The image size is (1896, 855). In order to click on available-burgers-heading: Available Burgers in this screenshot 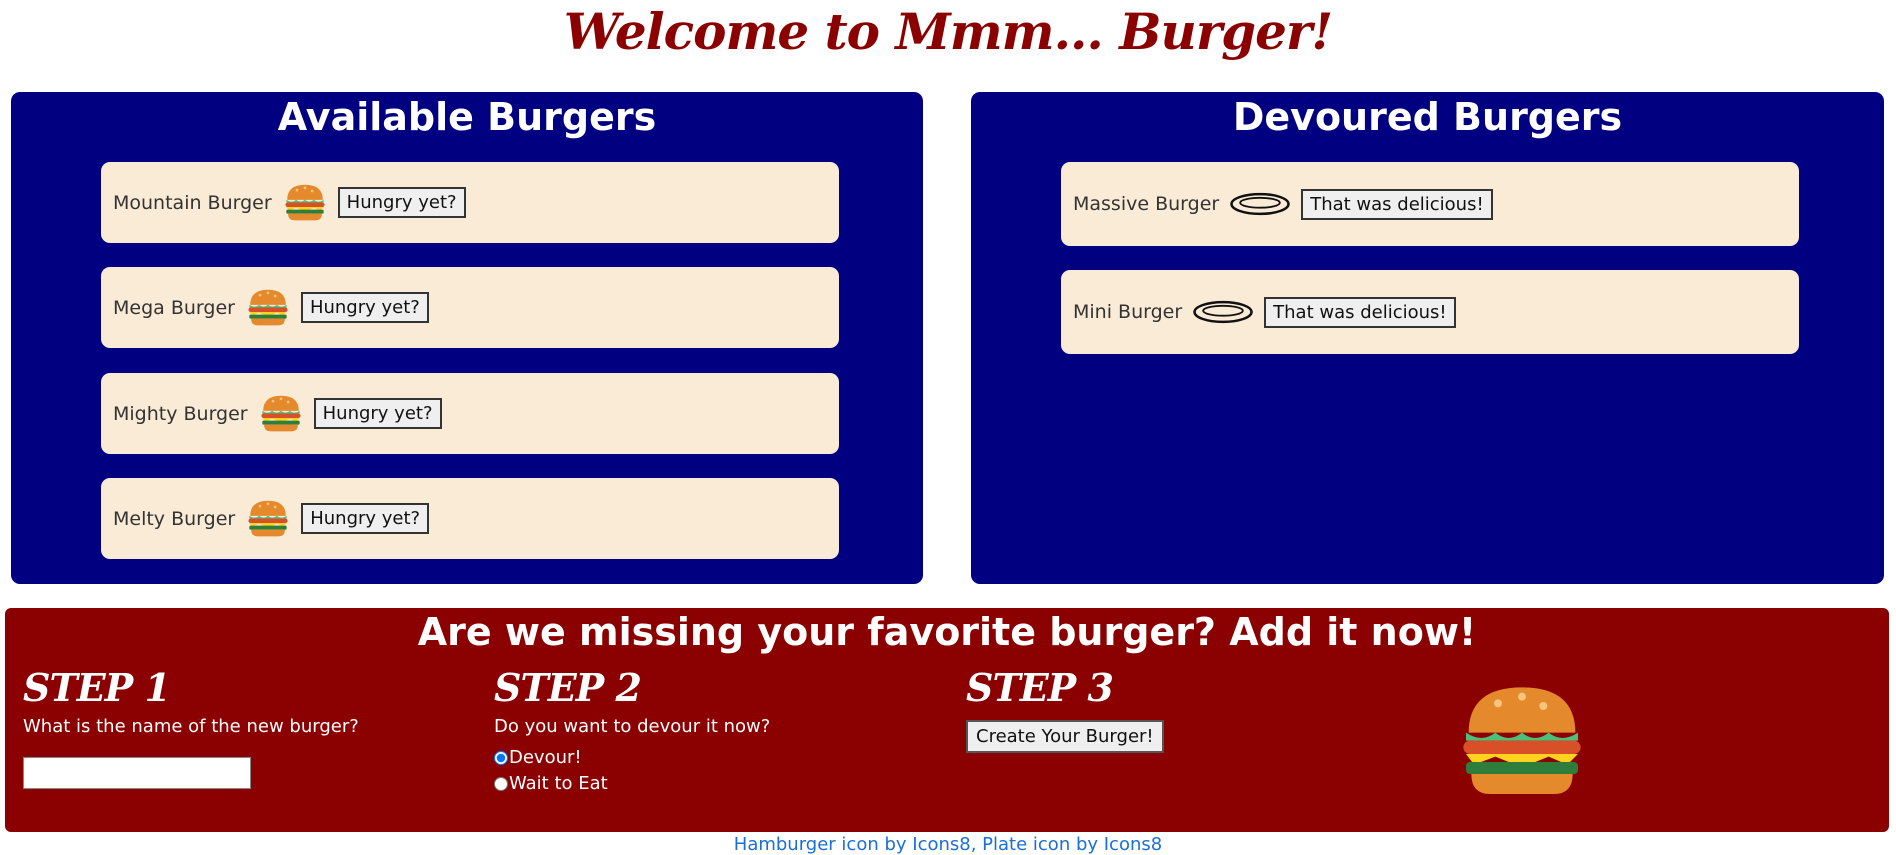, I will do `click(467, 117)`.